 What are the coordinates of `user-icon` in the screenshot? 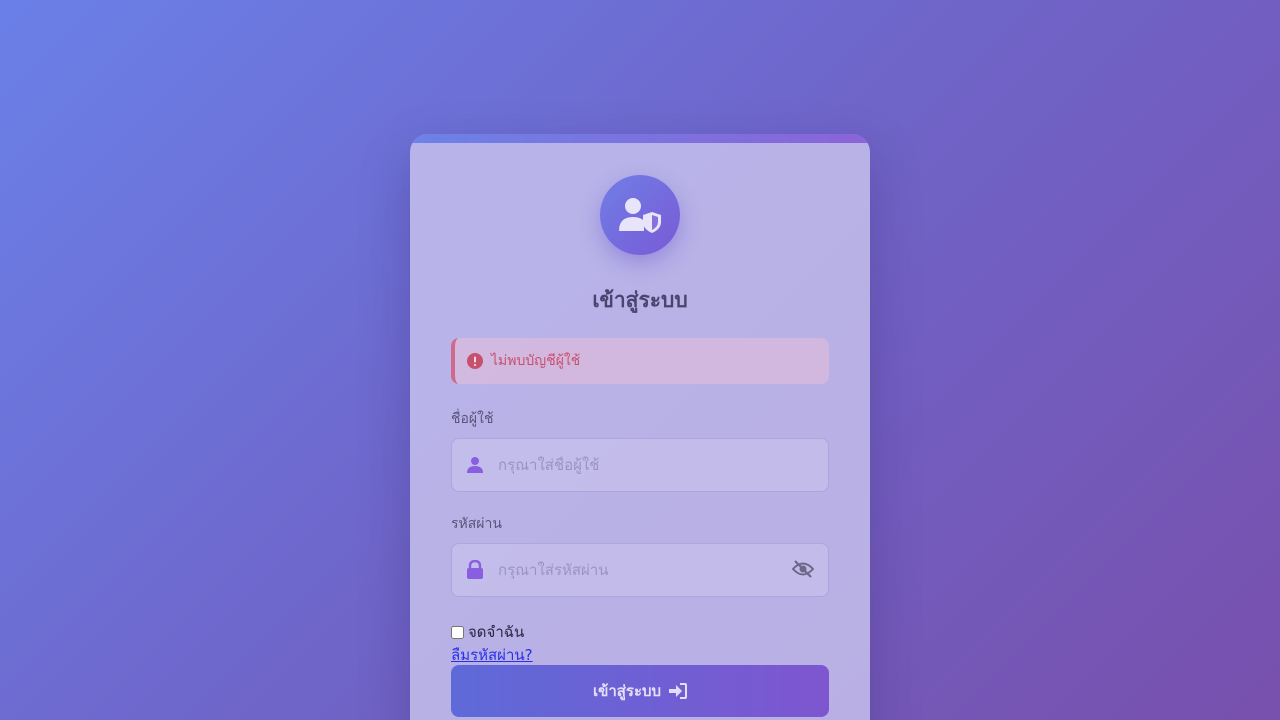 It's located at (475, 465).